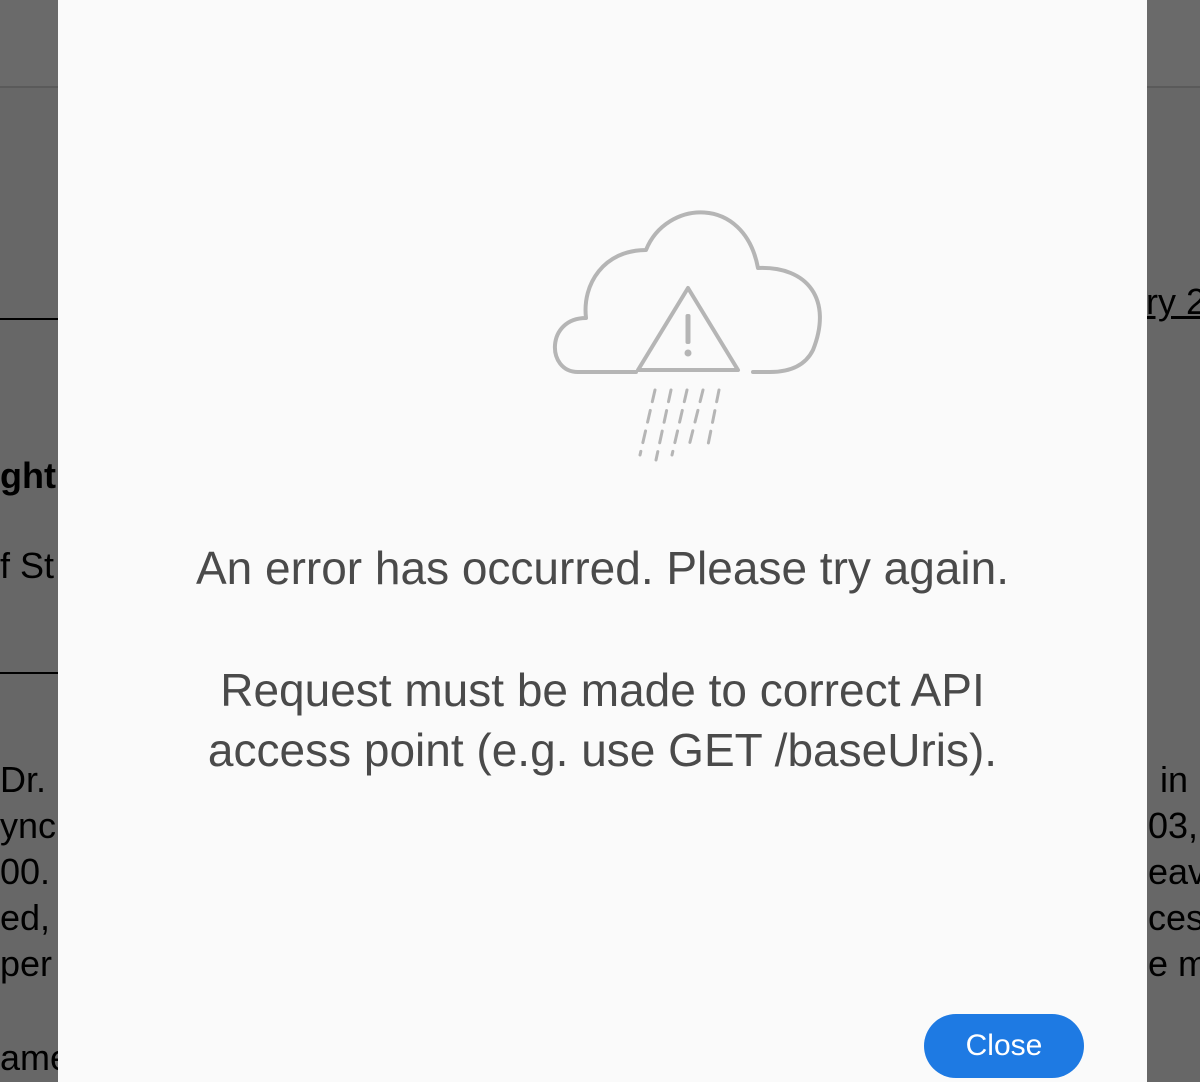  What do you see at coordinates (28, 475) in the screenshot?
I see `background-heading: ght` at bounding box center [28, 475].